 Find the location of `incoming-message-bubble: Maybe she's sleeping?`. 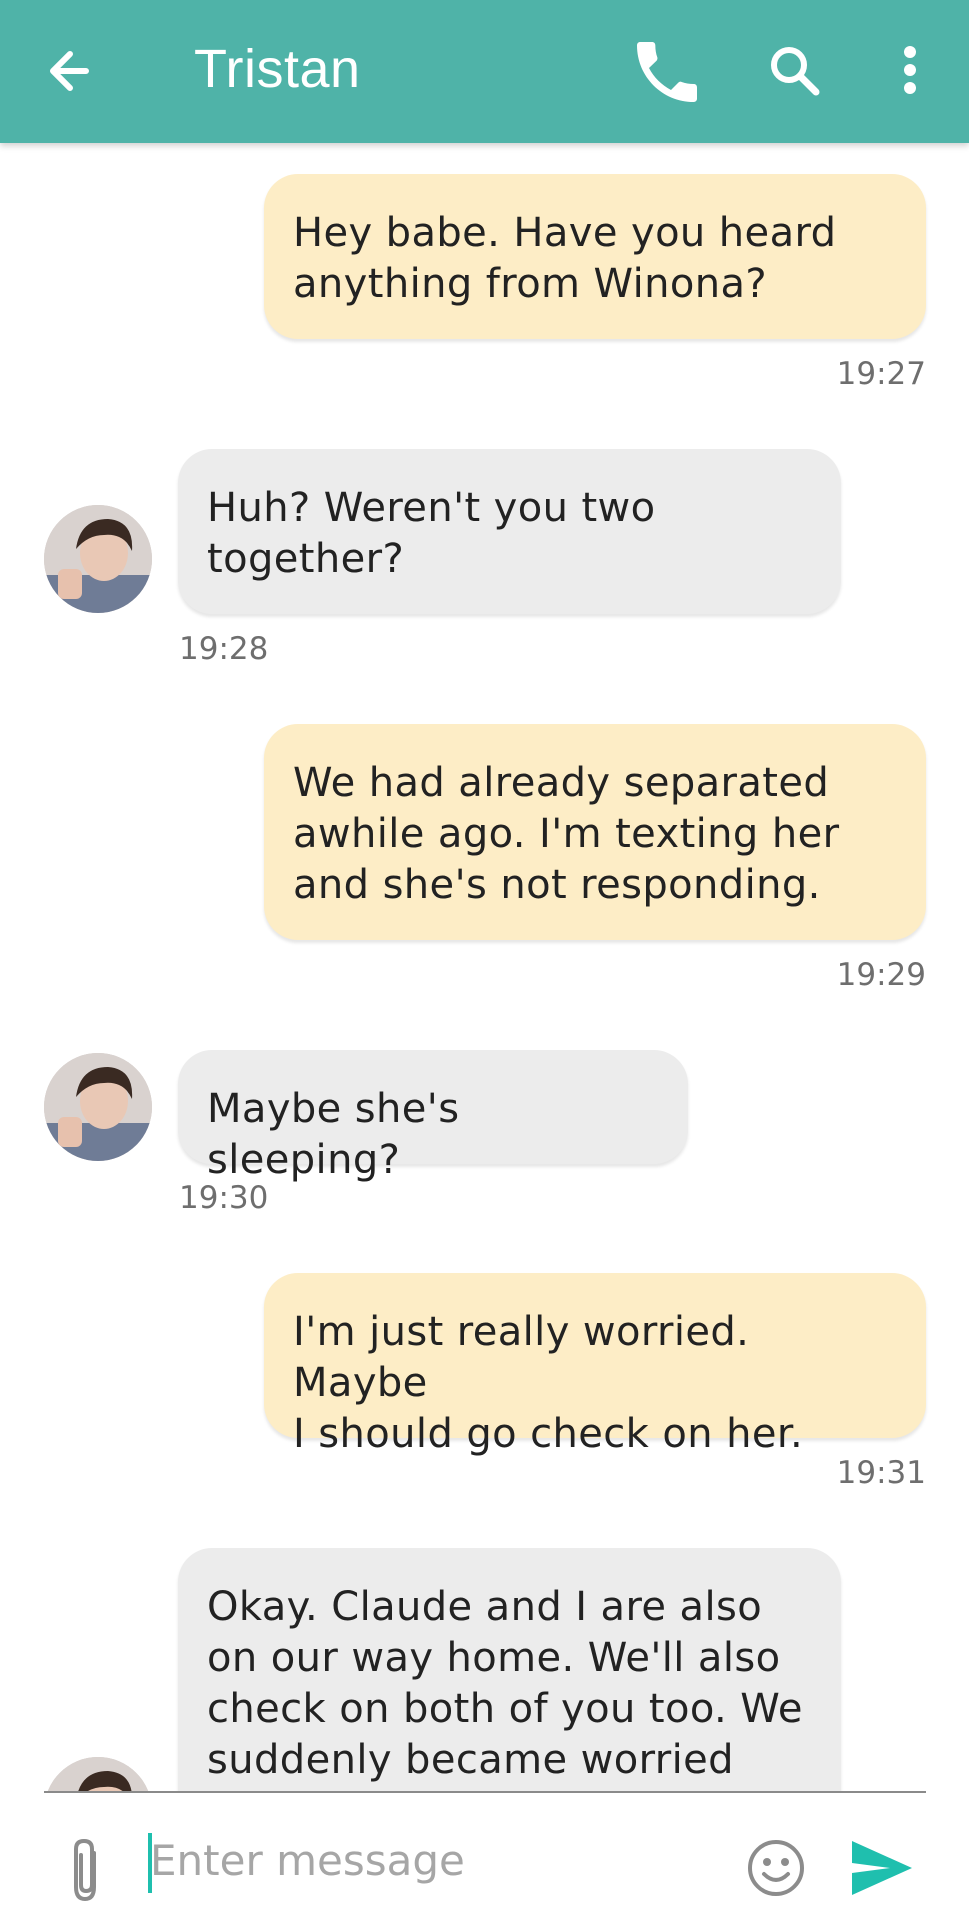

incoming-message-bubble: Maybe she's sleeping? is located at coordinates (433, 1116).